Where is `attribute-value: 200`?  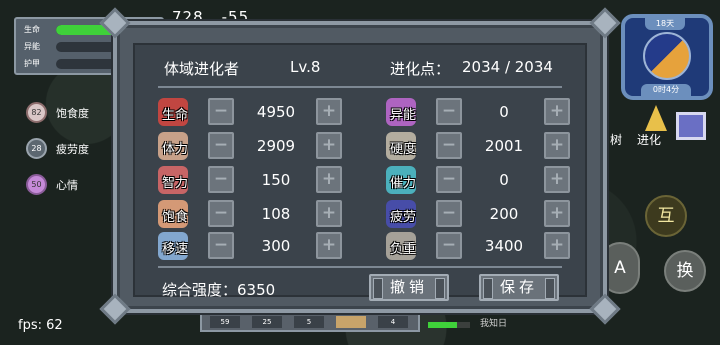
attribute-value: 200 is located at coordinates (504, 214).